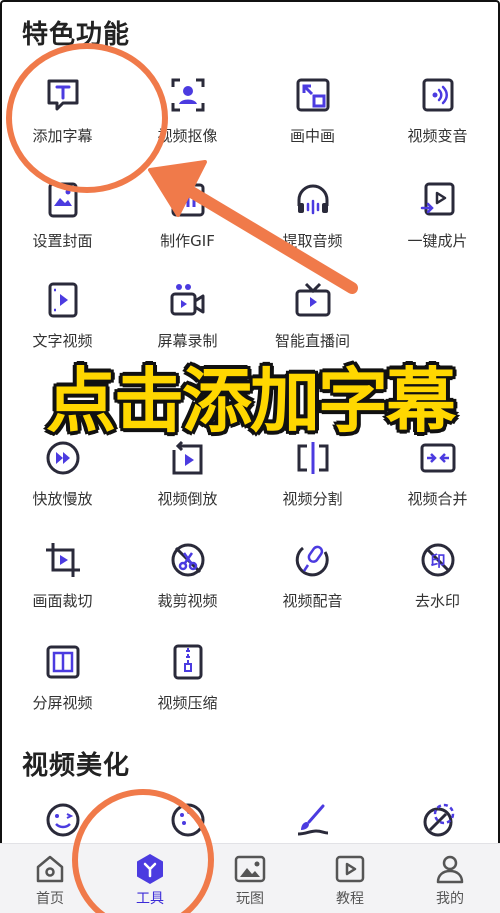 The width and height of the screenshot is (500, 913). I want to click on beautify-item-palette, so click(187, 821).